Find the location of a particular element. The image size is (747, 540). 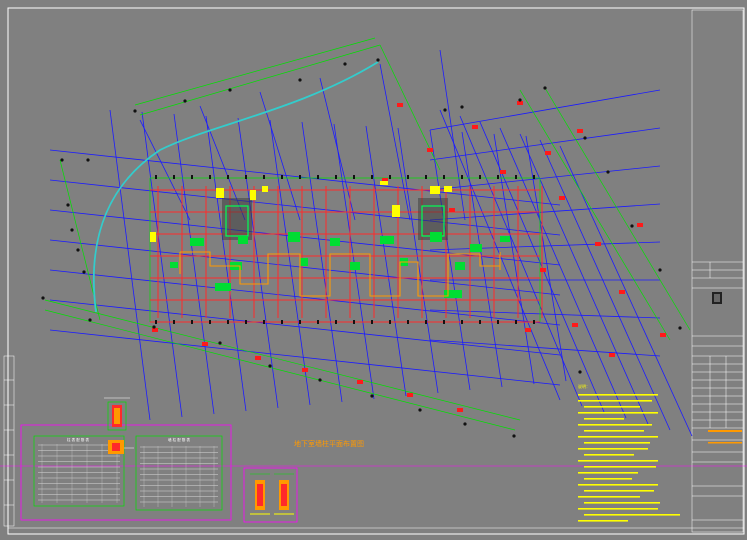

table-b-title: 墙 柱 配 筋 表 is located at coordinates (179, 439).